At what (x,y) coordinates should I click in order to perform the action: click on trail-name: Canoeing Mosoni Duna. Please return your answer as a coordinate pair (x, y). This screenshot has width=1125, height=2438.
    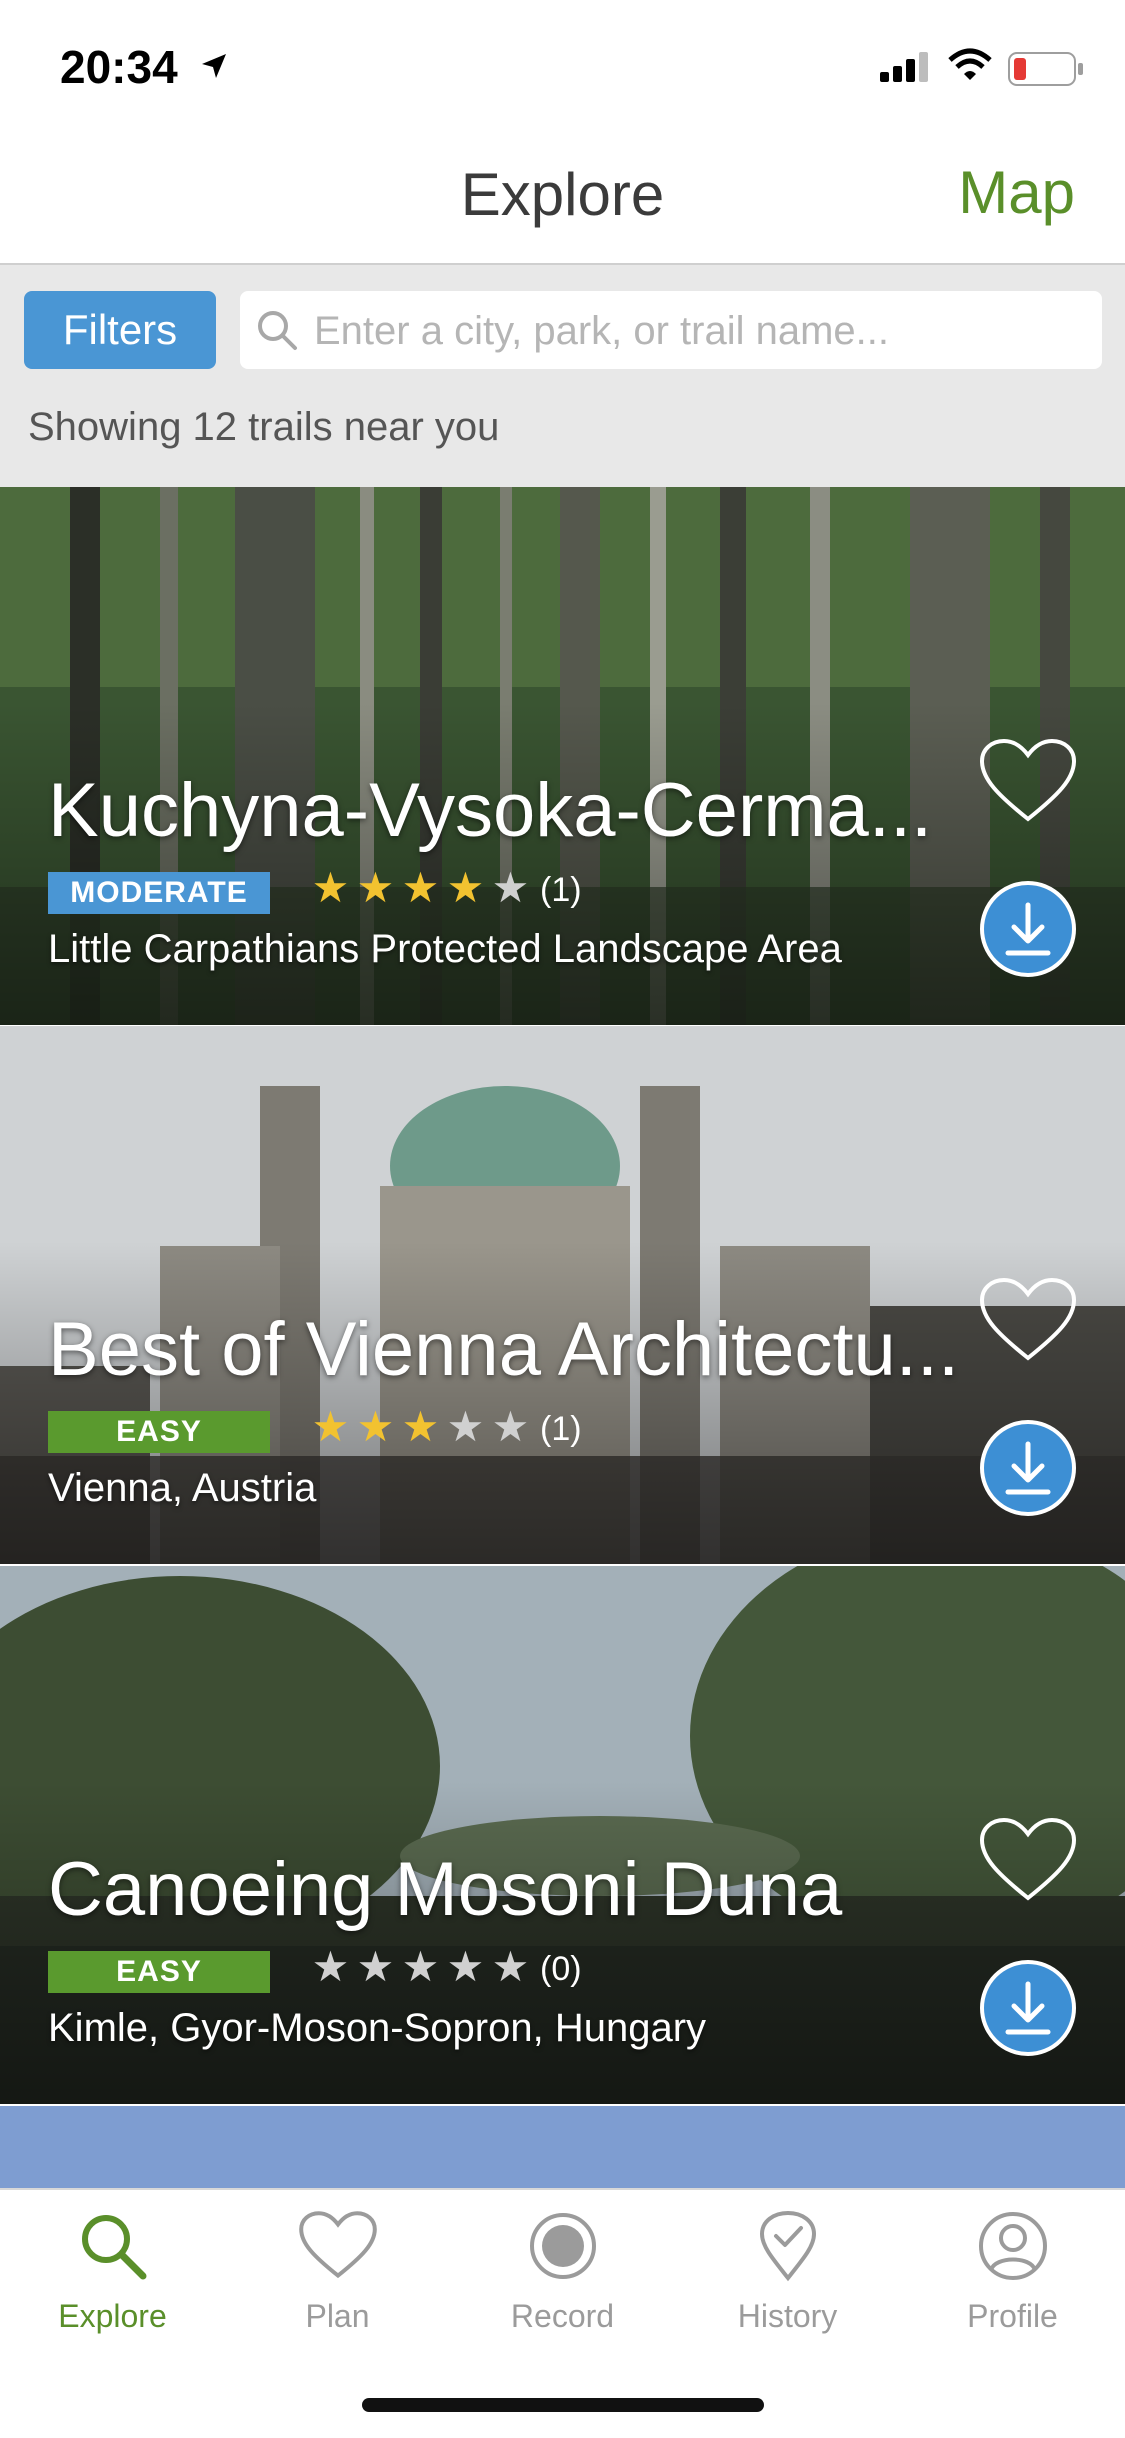
    Looking at the image, I should click on (445, 1889).